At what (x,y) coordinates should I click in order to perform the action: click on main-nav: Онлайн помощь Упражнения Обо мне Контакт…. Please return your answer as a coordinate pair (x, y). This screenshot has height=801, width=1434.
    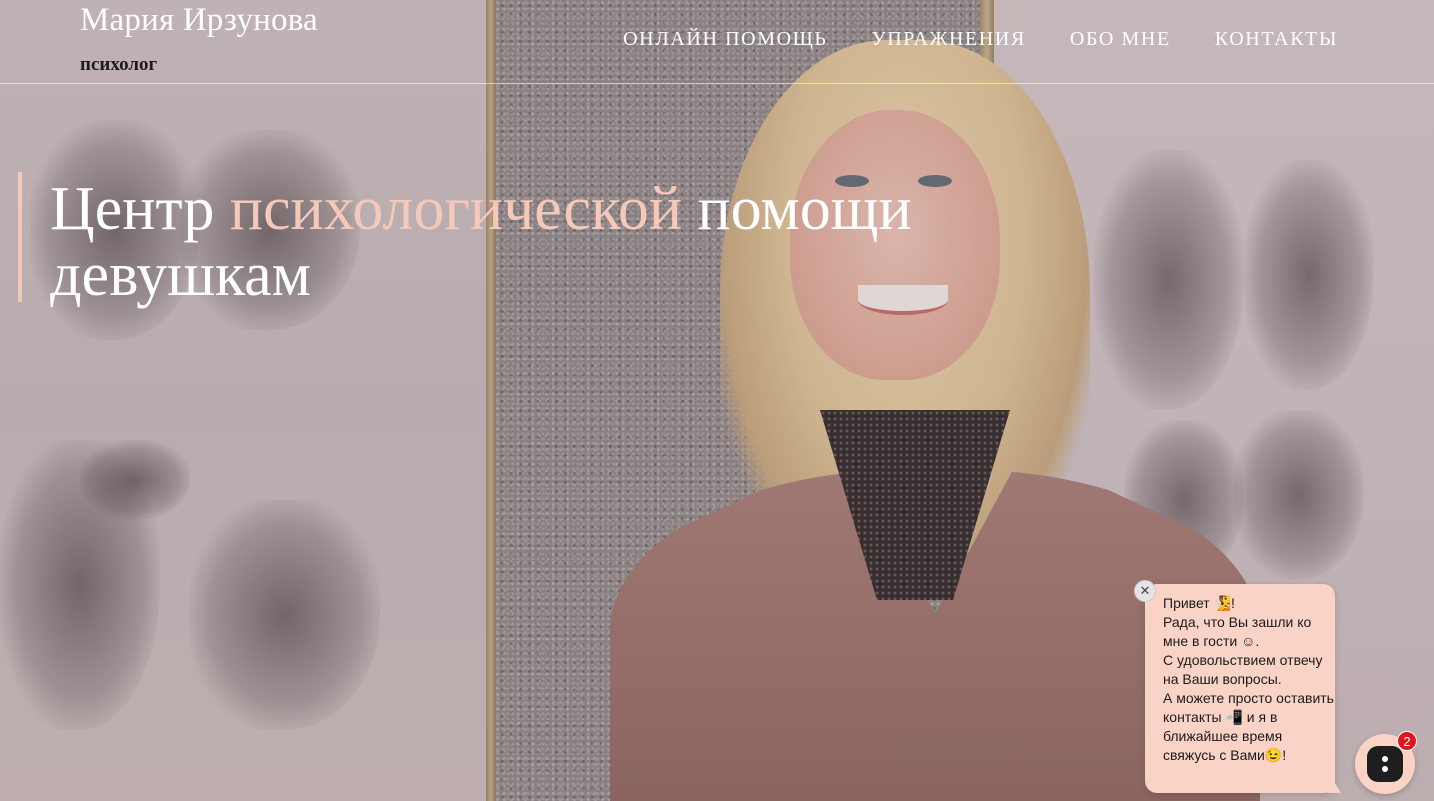
    Looking at the image, I should click on (980, 39).